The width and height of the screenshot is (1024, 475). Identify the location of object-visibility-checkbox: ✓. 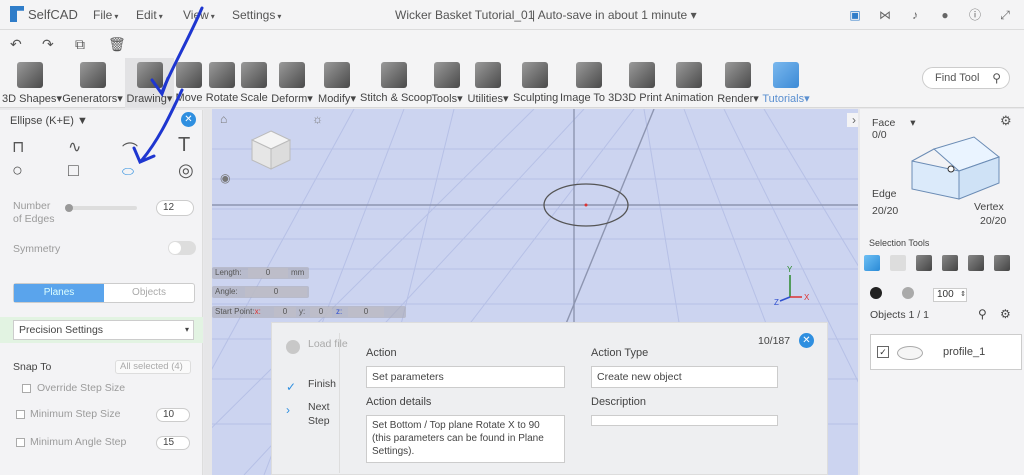
(883, 352).